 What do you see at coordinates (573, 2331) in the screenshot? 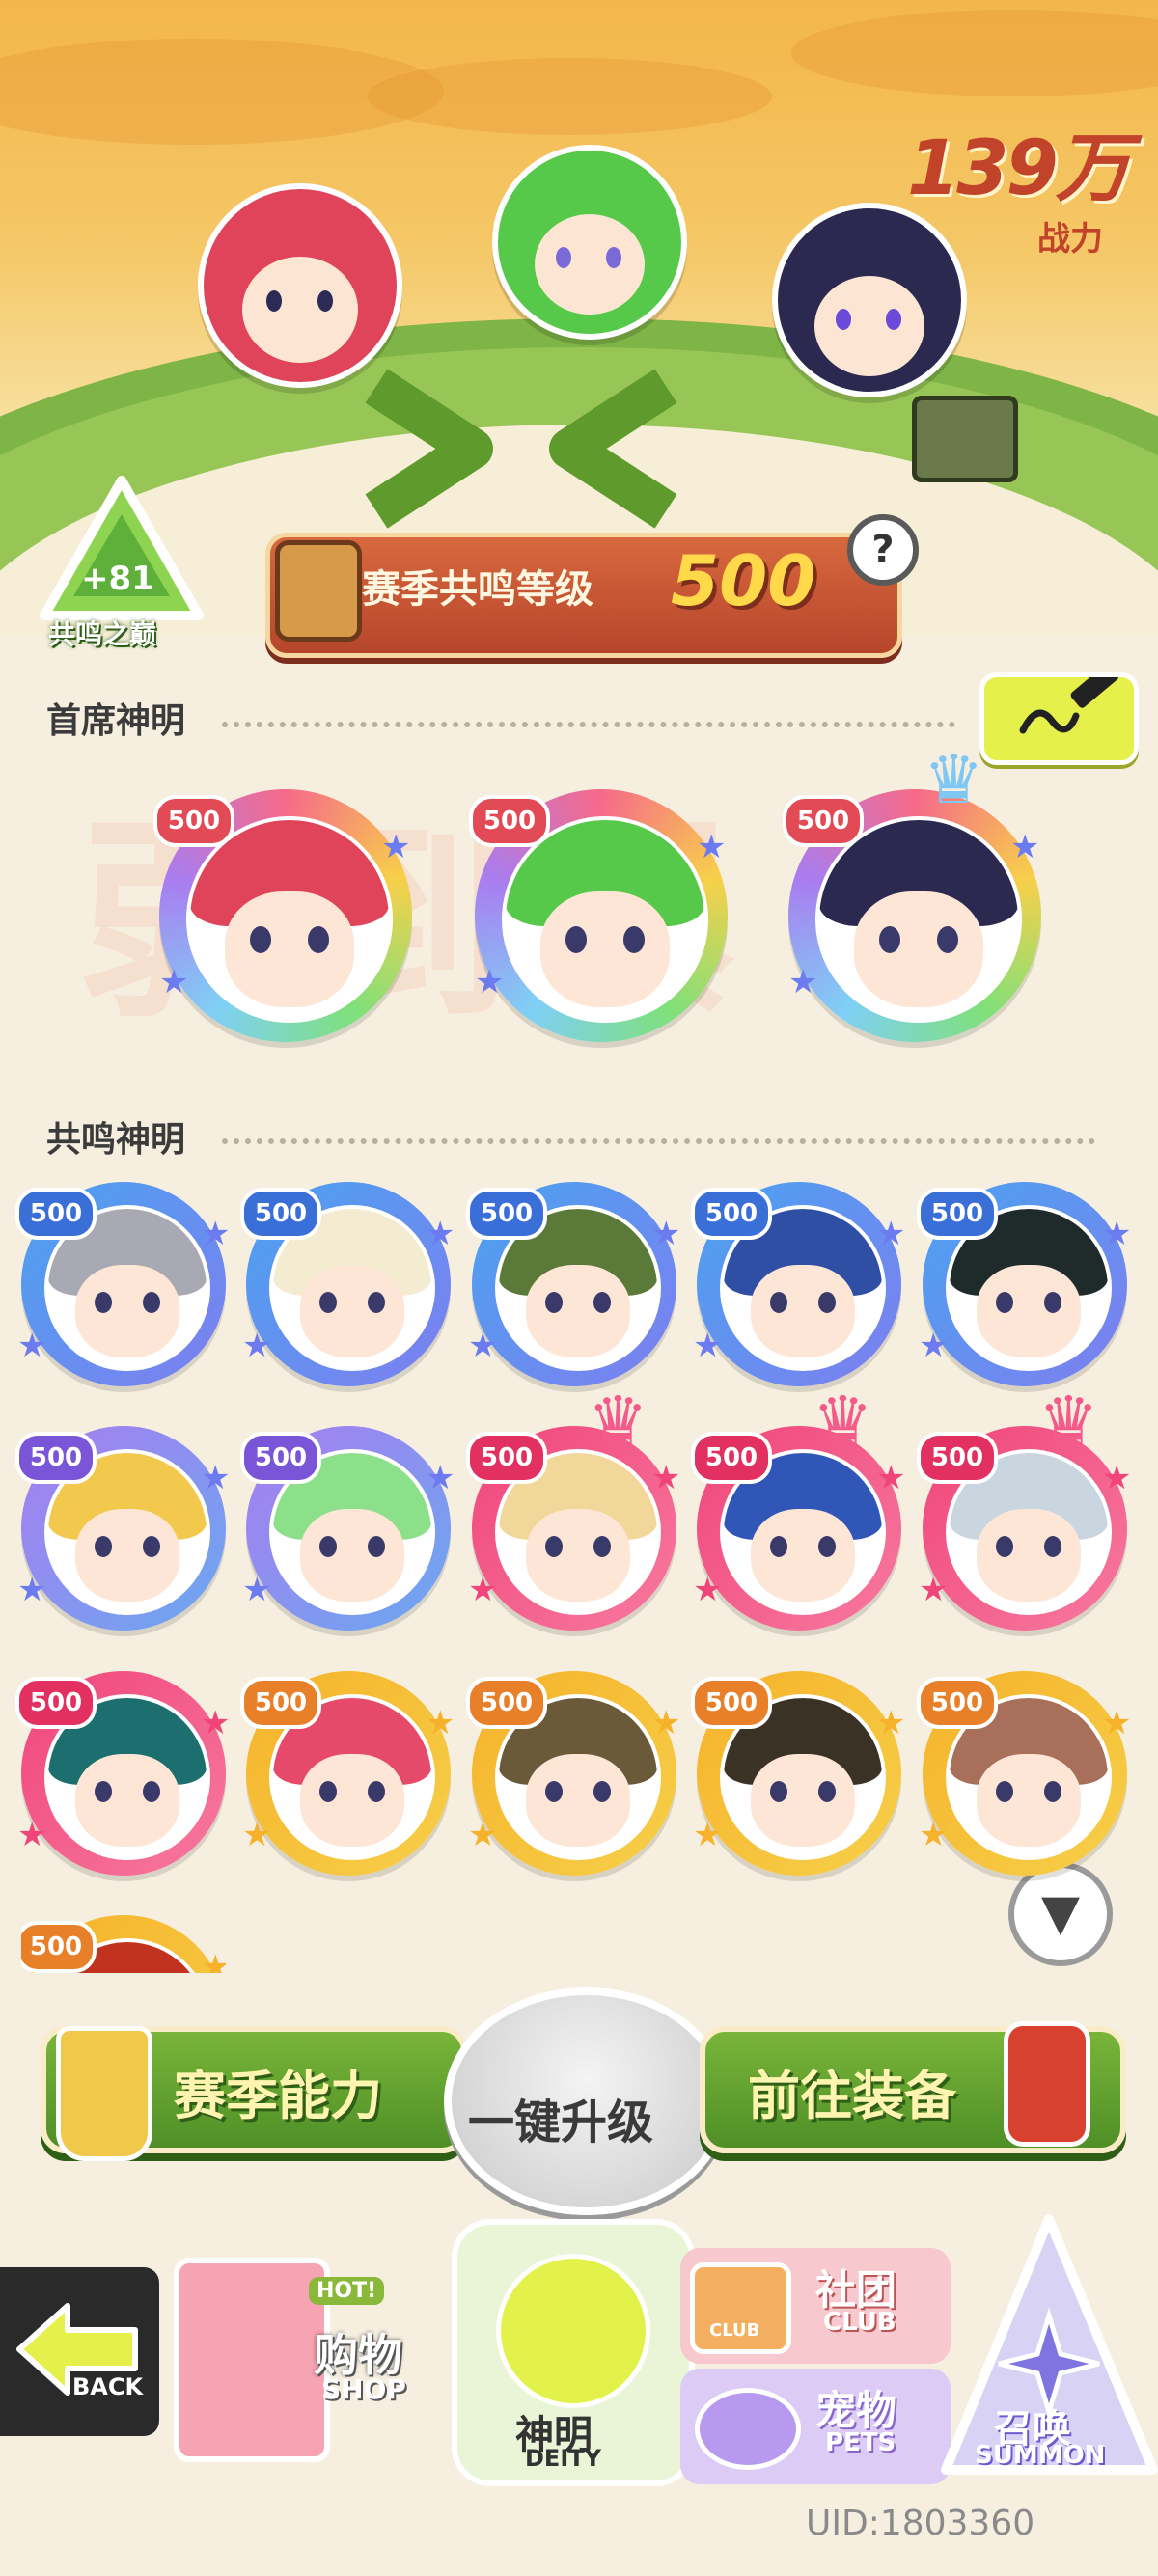
I see `deity-mascot-icon` at bounding box center [573, 2331].